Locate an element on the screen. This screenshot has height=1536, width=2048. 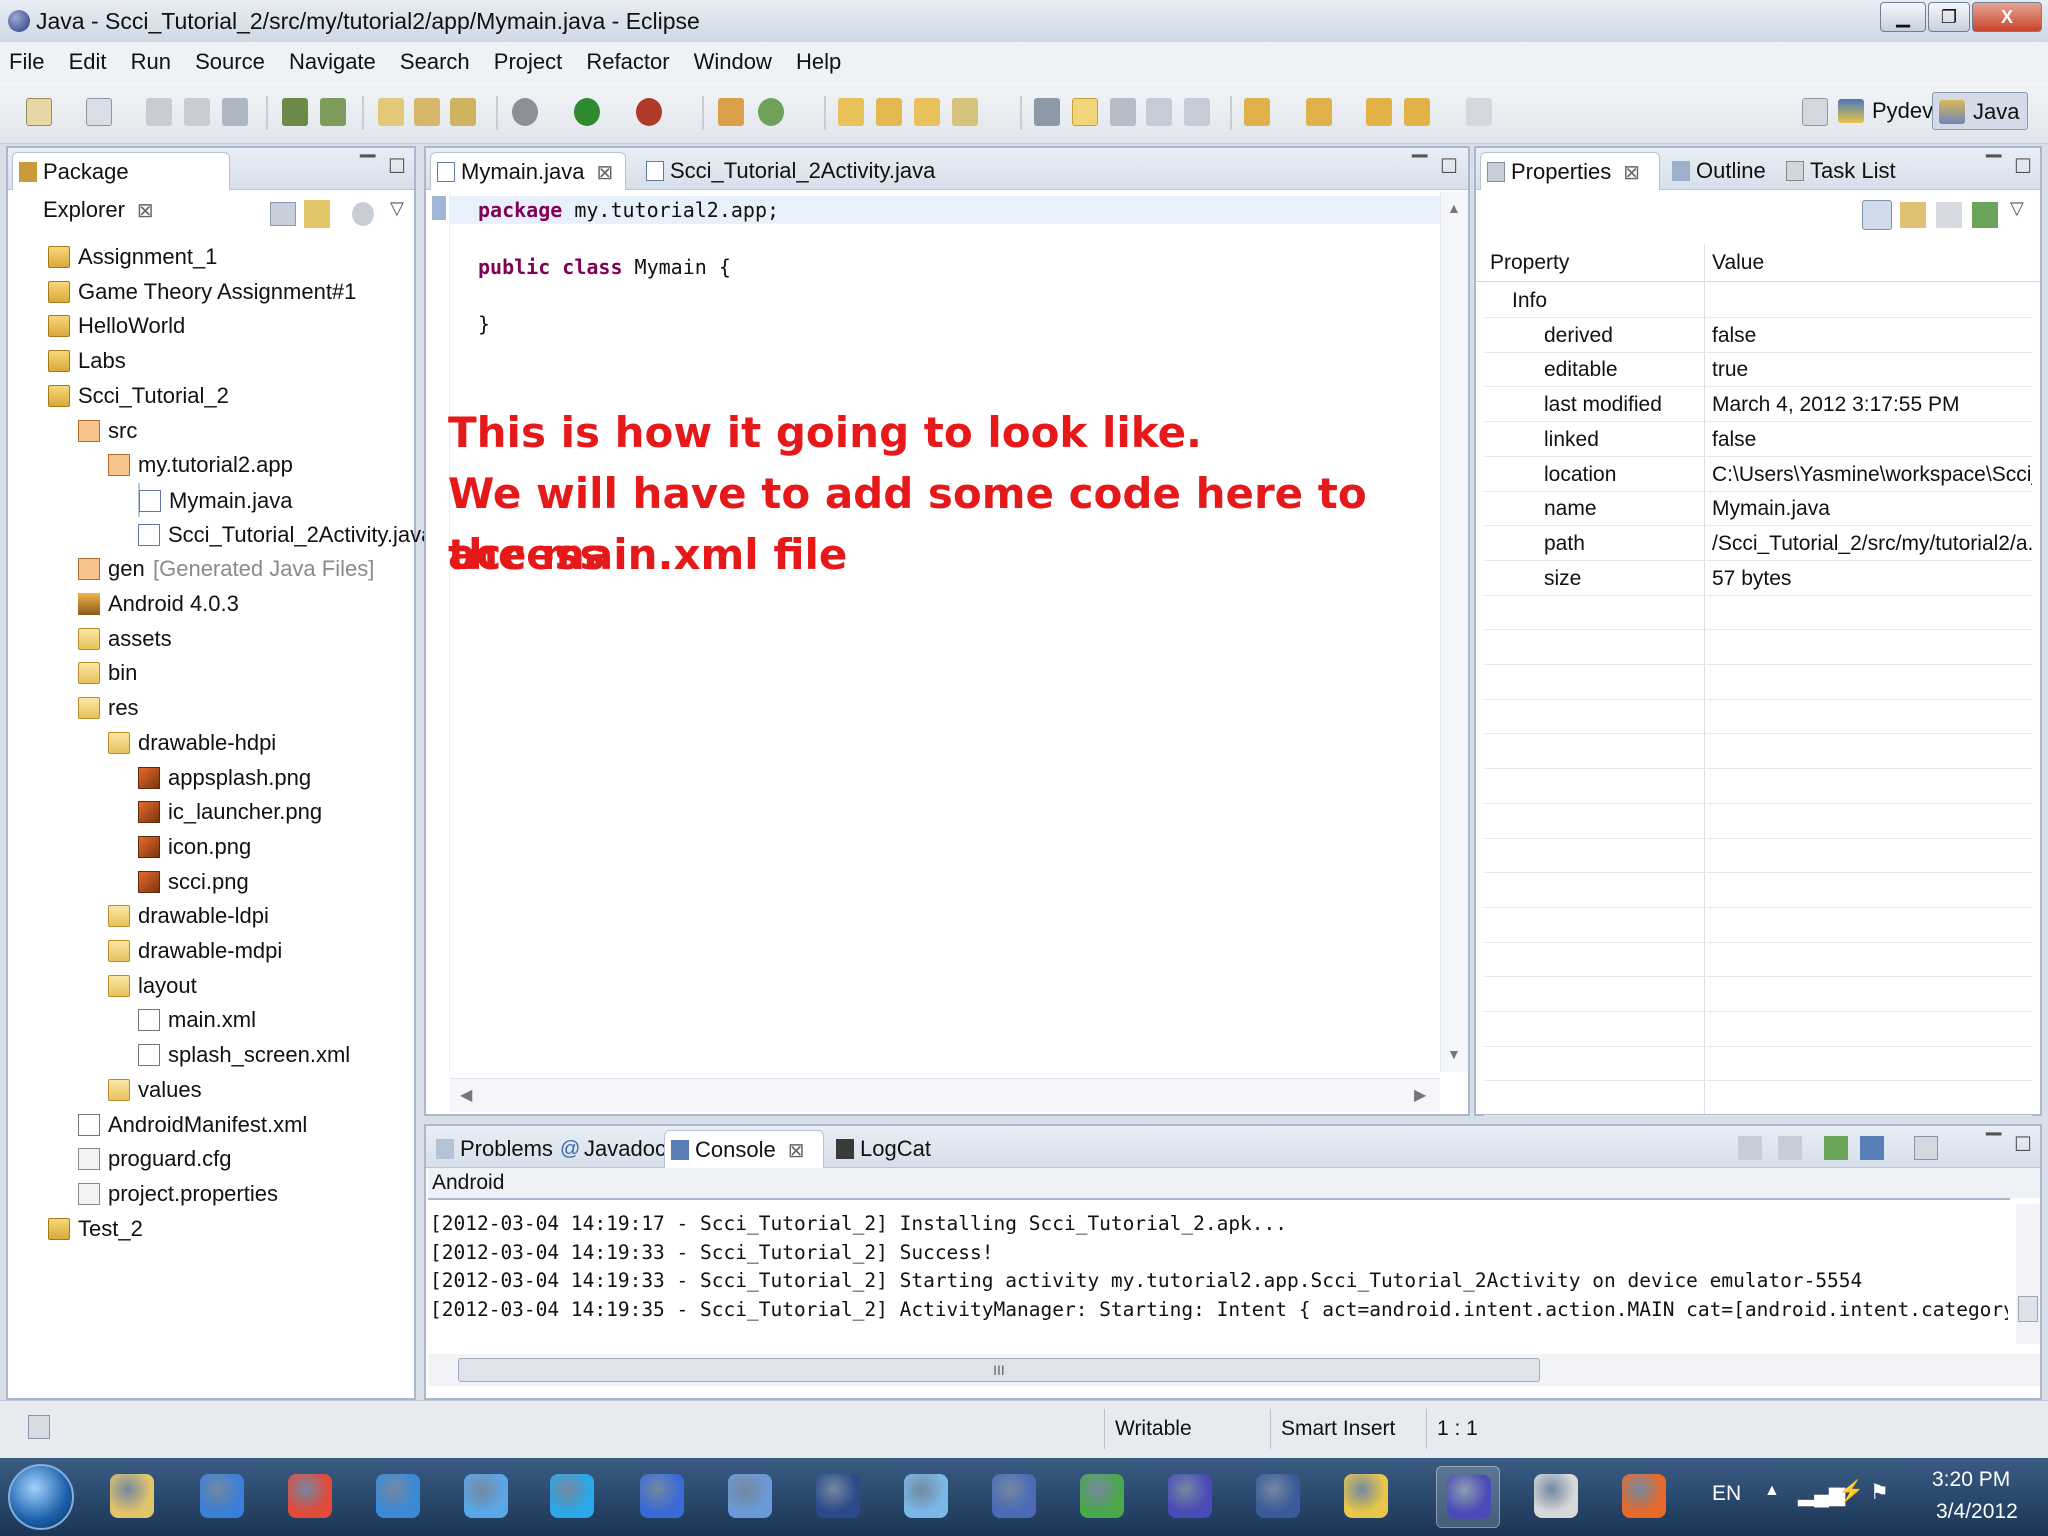
perspective-pydev: Pydev is located at coordinates (1886, 111).